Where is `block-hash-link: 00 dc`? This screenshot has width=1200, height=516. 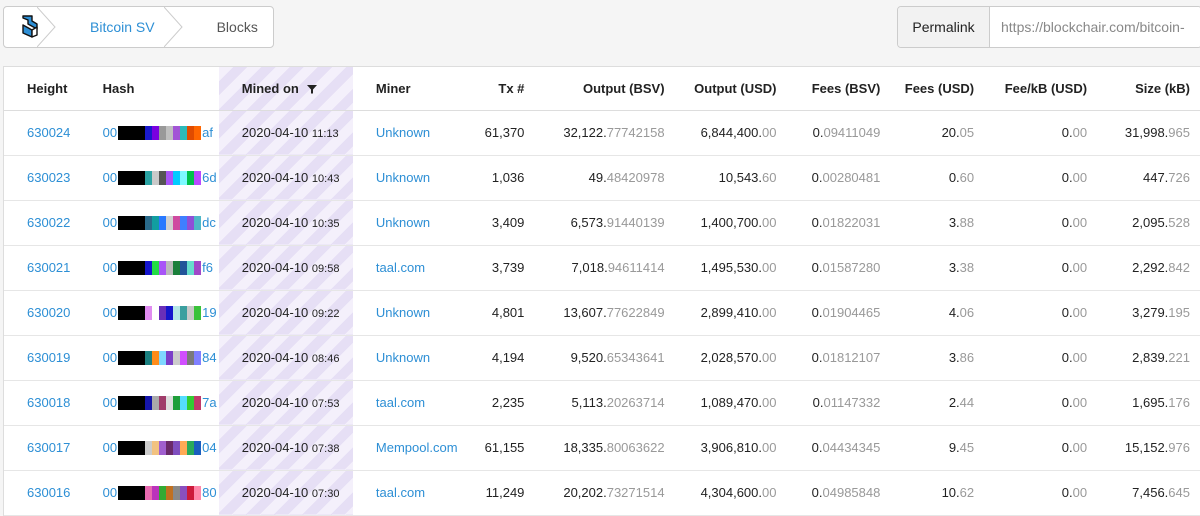
block-hash-link: 00 dc is located at coordinates (159, 222).